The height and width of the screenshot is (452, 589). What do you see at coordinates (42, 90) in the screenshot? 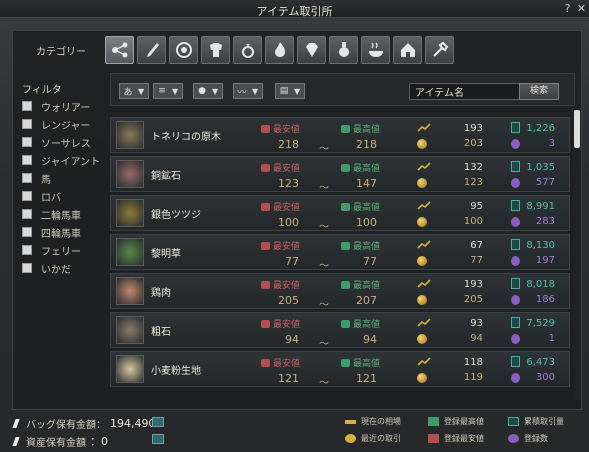
I see `filter-title: フィルタ` at bounding box center [42, 90].